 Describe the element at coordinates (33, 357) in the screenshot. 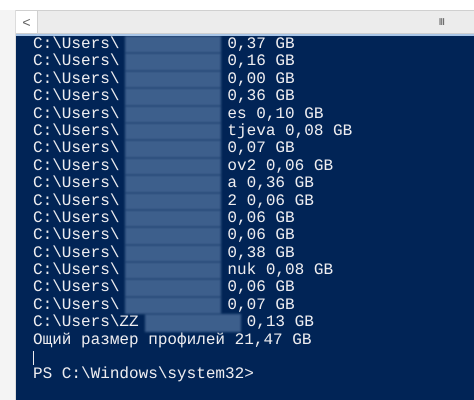

I see `text-cursor` at that location.